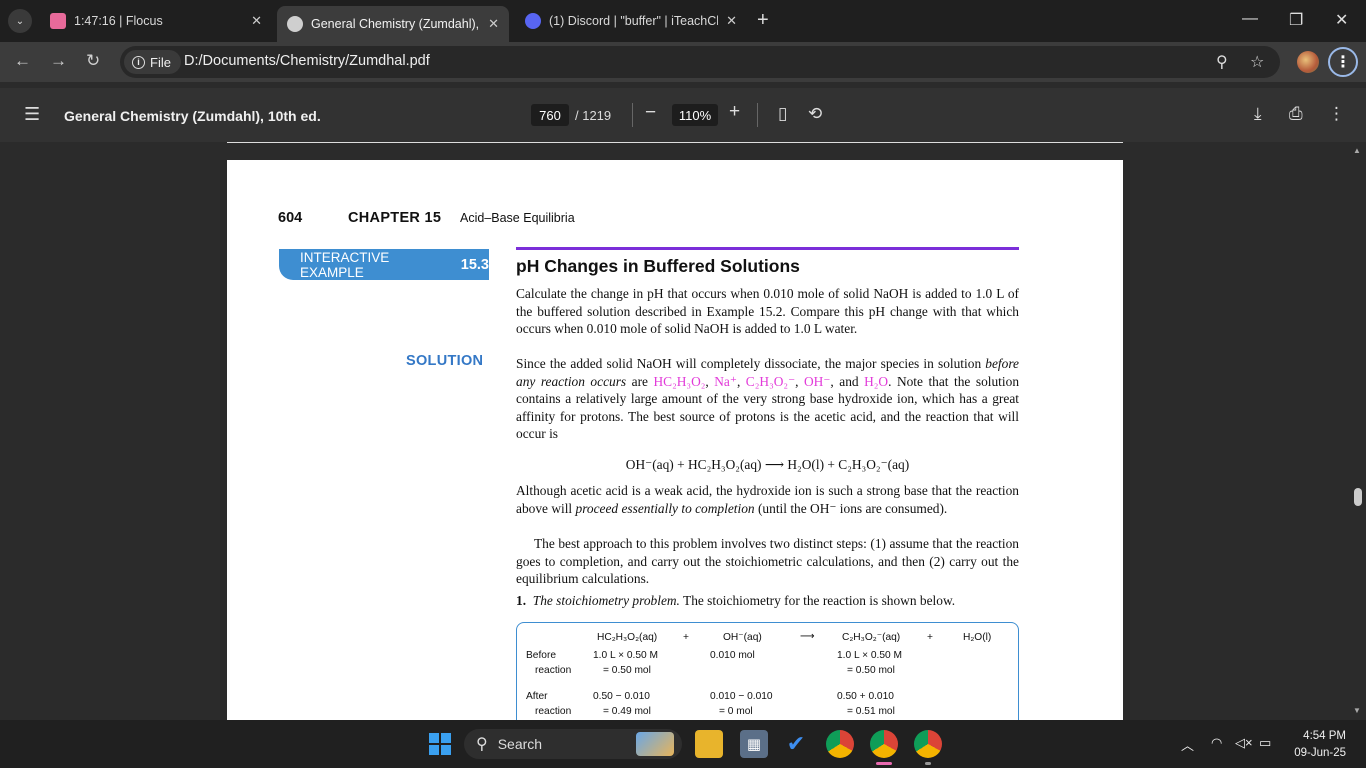  What do you see at coordinates (763, 20) in the screenshot?
I see `new-tab-button: +` at bounding box center [763, 20].